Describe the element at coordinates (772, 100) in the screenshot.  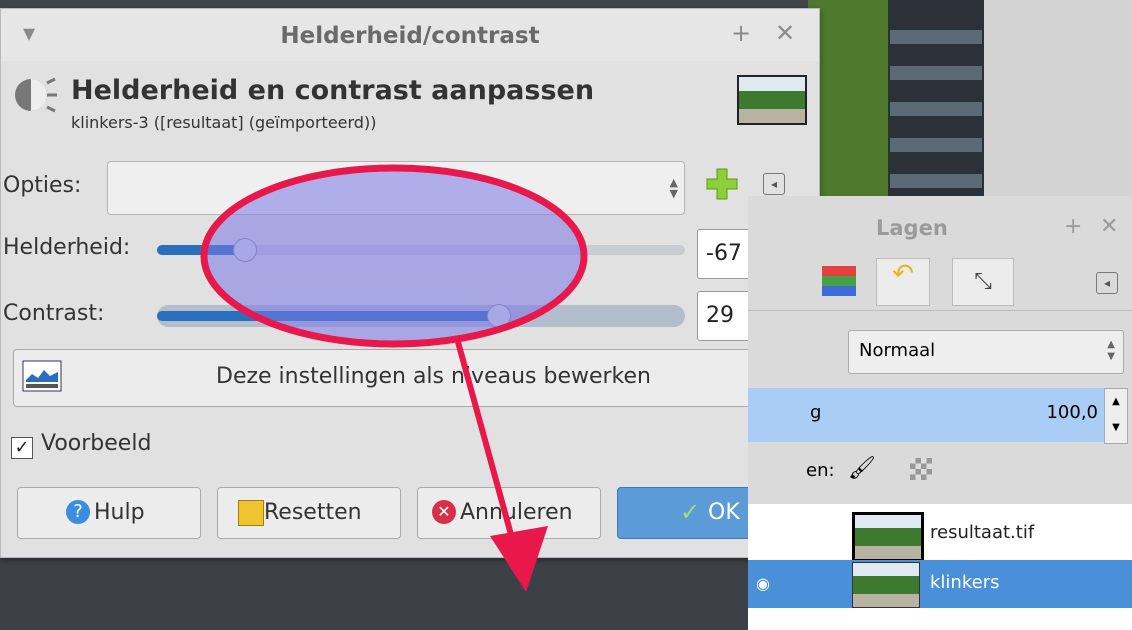
I see `image-thumbnail` at that location.